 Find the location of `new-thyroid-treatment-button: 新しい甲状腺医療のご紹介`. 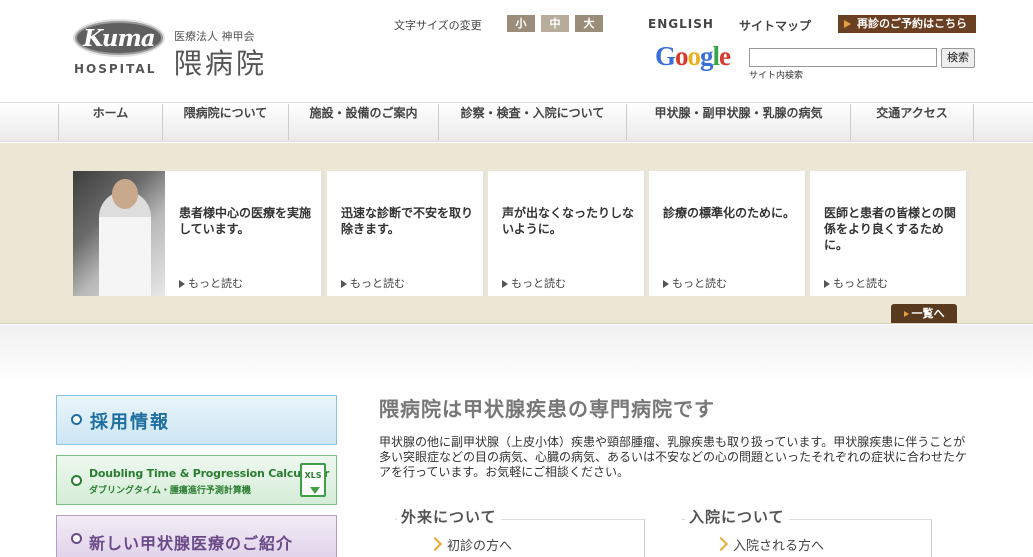

new-thyroid-treatment-button: 新しい甲状腺医療のご紹介 is located at coordinates (196, 536).